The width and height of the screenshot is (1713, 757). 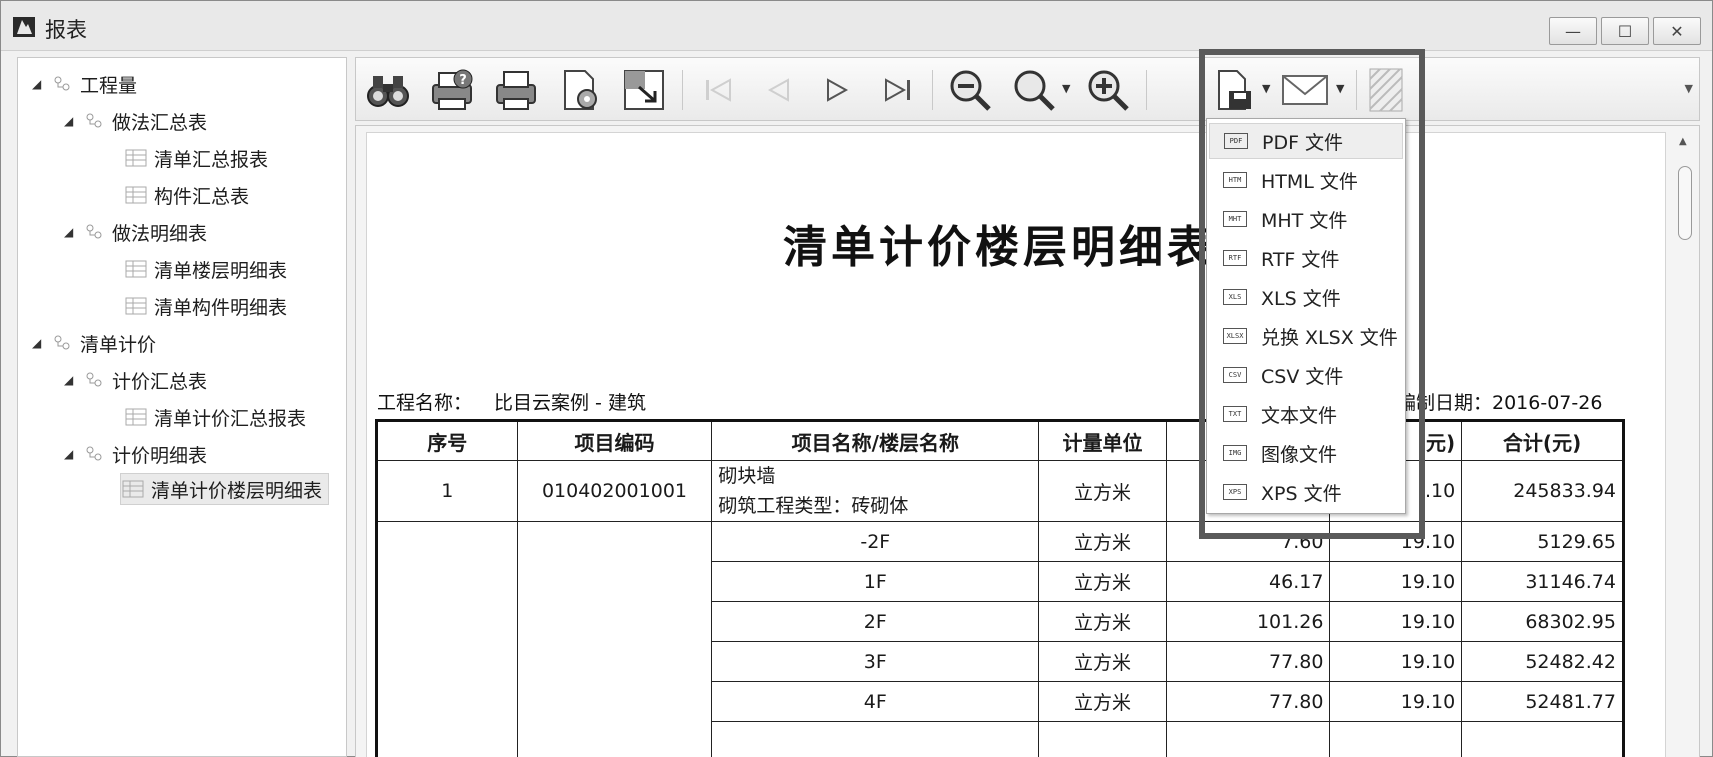 I want to click on menu-item-csv: CSV CSV 文件, so click(x=1306, y=375).